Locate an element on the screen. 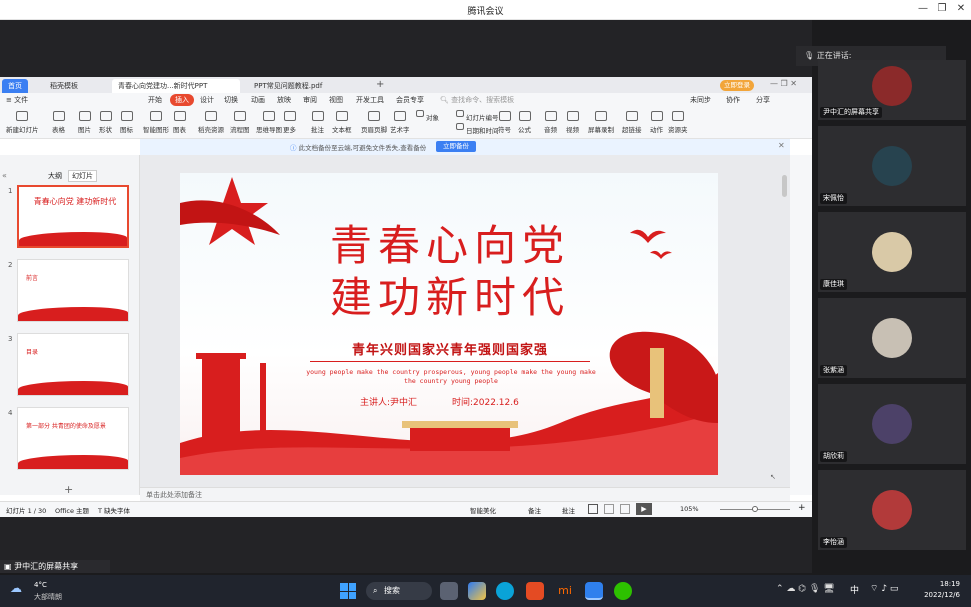  tool-4: 图标 is located at coordinates (126, 122).